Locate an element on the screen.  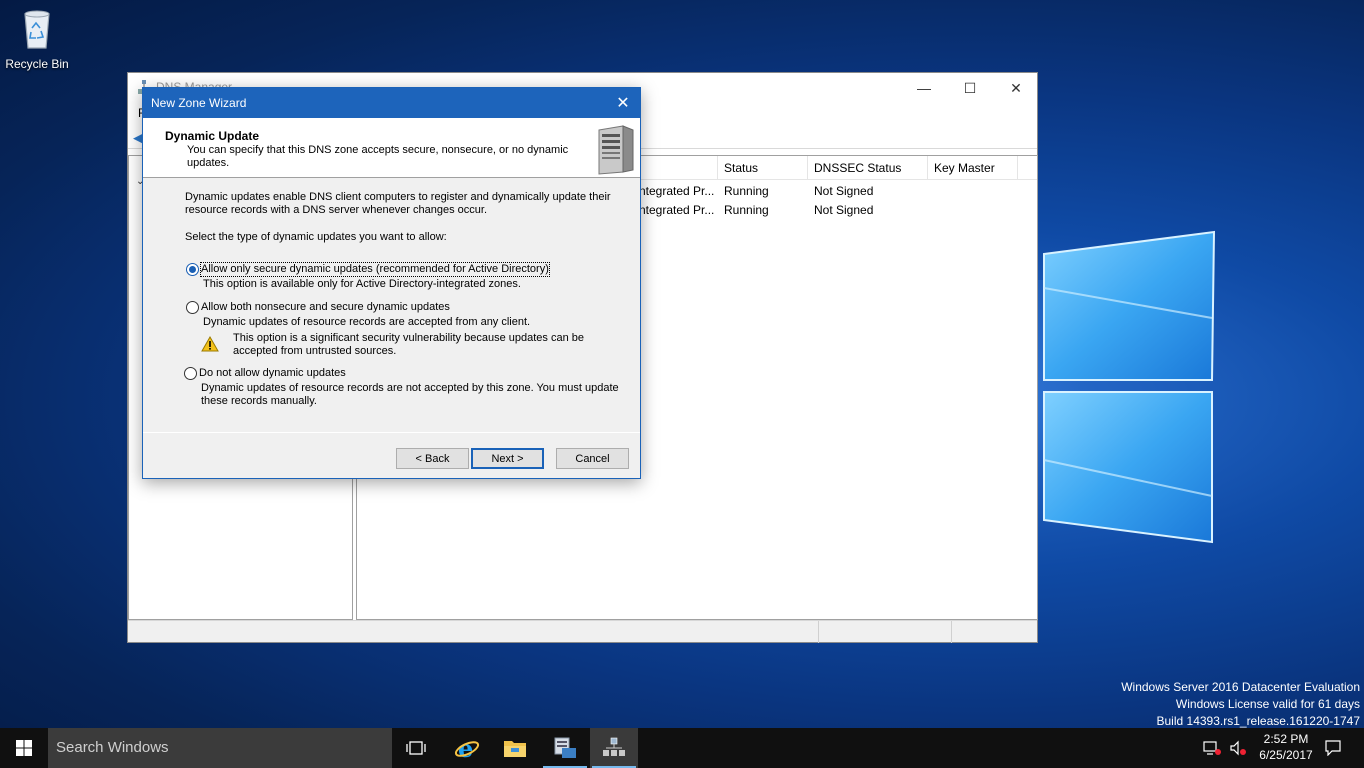
radio-nonsecure-and-secure is located at coordinates (192, 307).